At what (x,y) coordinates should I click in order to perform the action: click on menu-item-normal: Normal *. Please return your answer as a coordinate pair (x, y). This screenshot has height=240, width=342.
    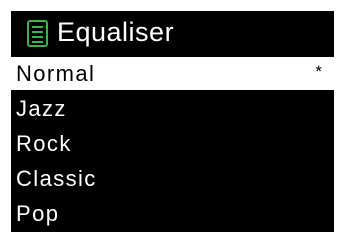
    Looking at the image, I should click on (172, 73).